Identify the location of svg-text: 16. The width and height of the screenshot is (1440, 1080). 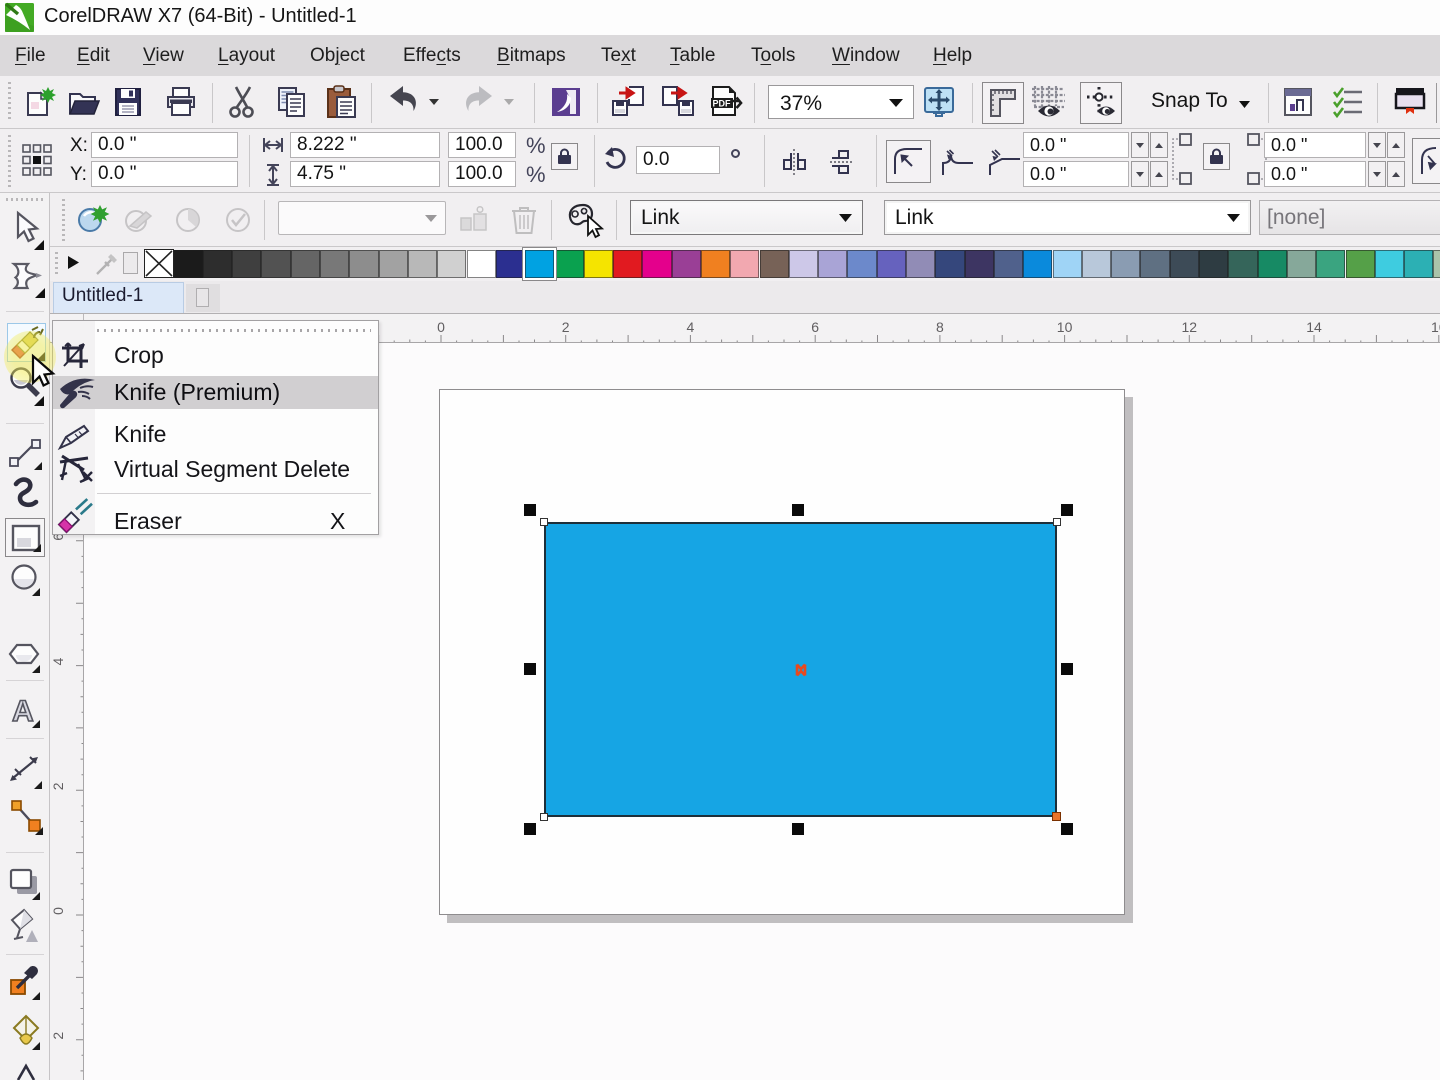
(1435, 327).